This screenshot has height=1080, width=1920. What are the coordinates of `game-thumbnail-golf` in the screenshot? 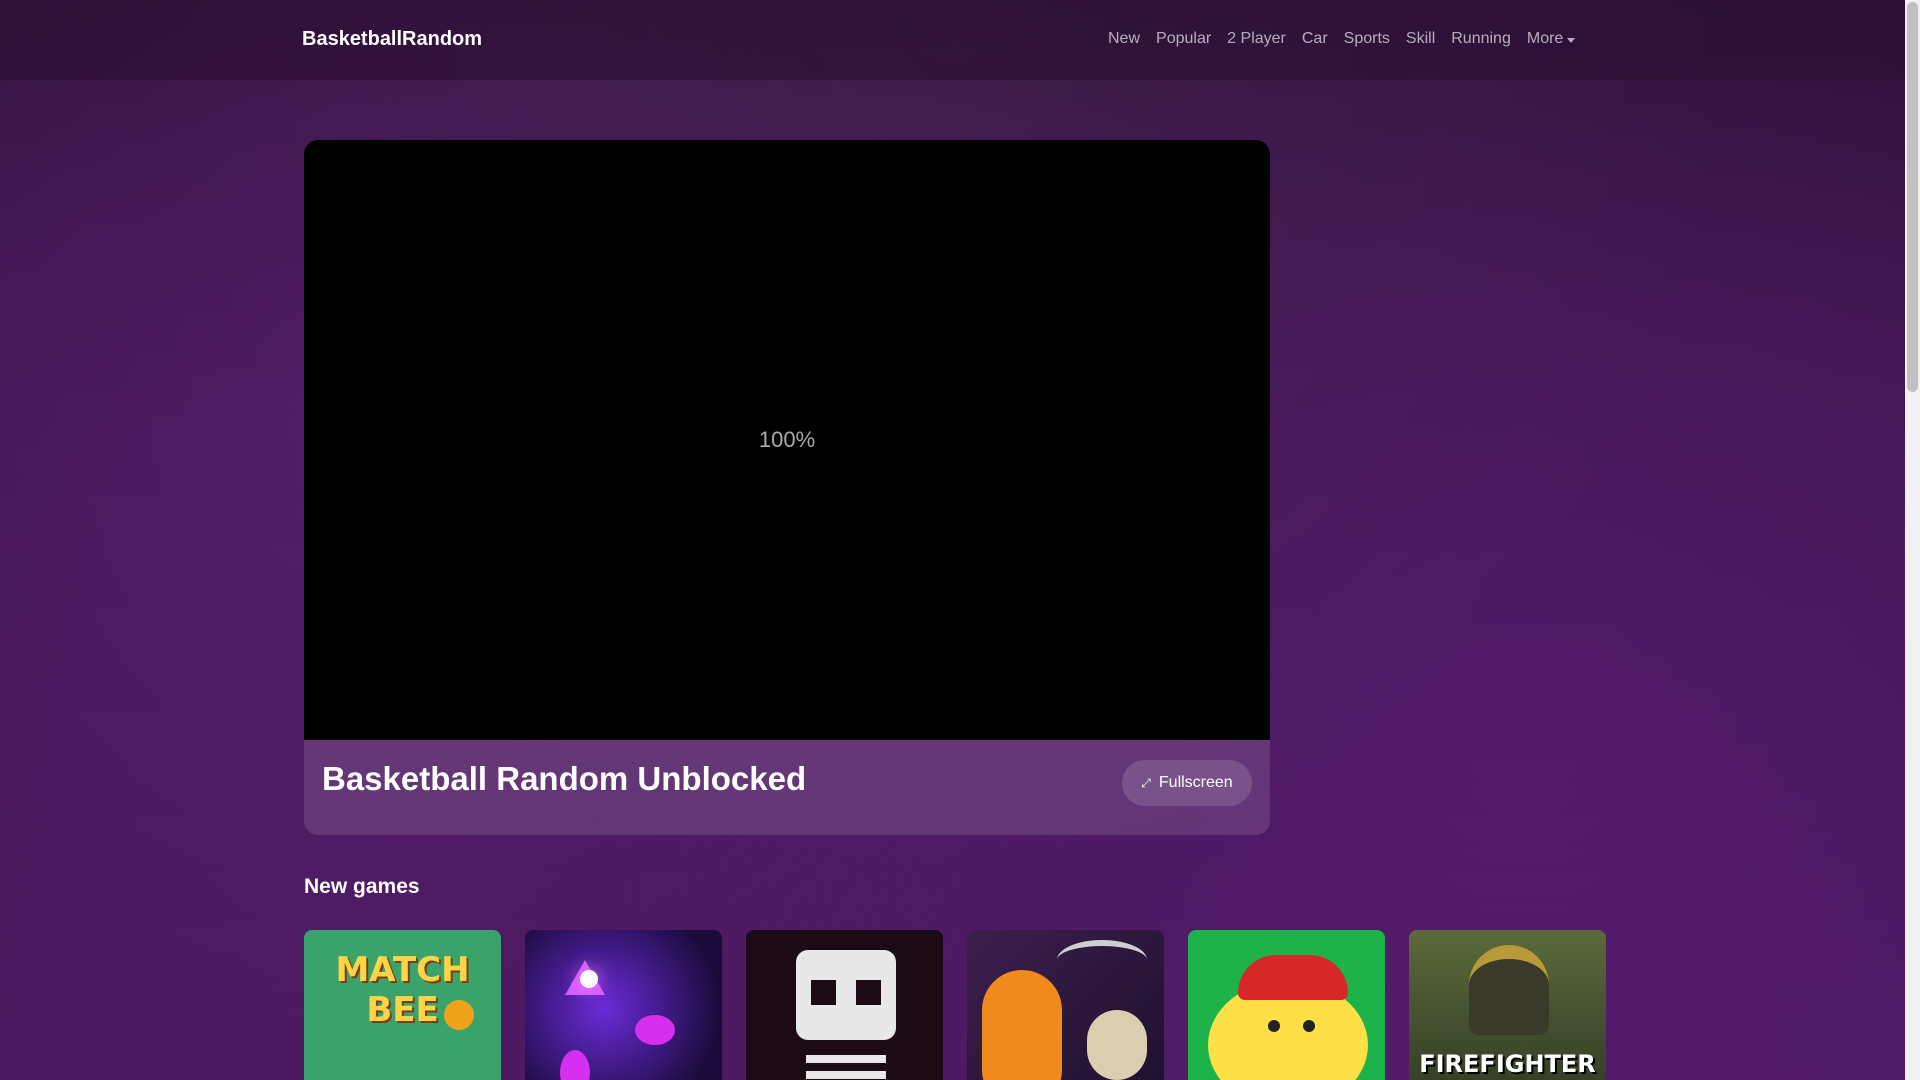 It's located at (1286, 1005).